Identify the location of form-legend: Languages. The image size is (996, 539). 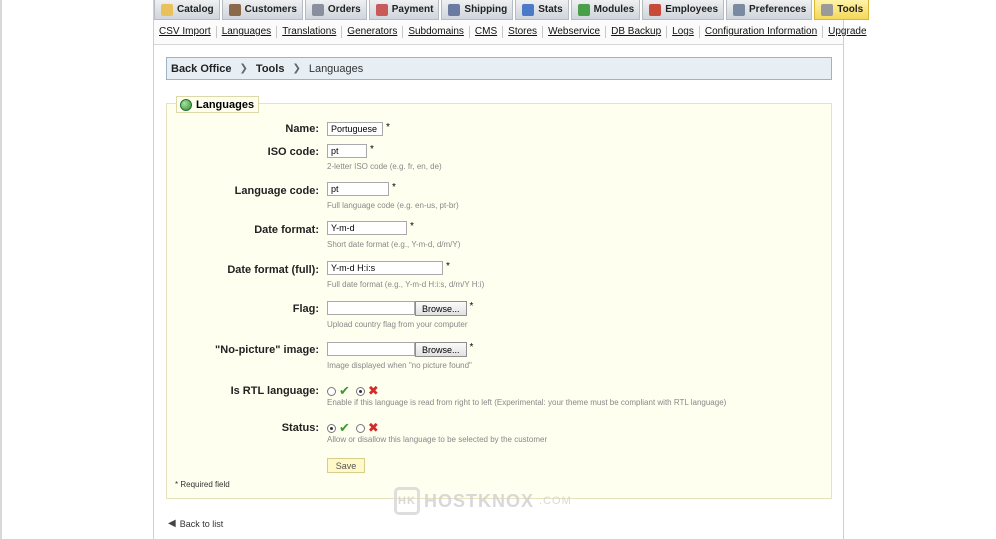
(218, 104).